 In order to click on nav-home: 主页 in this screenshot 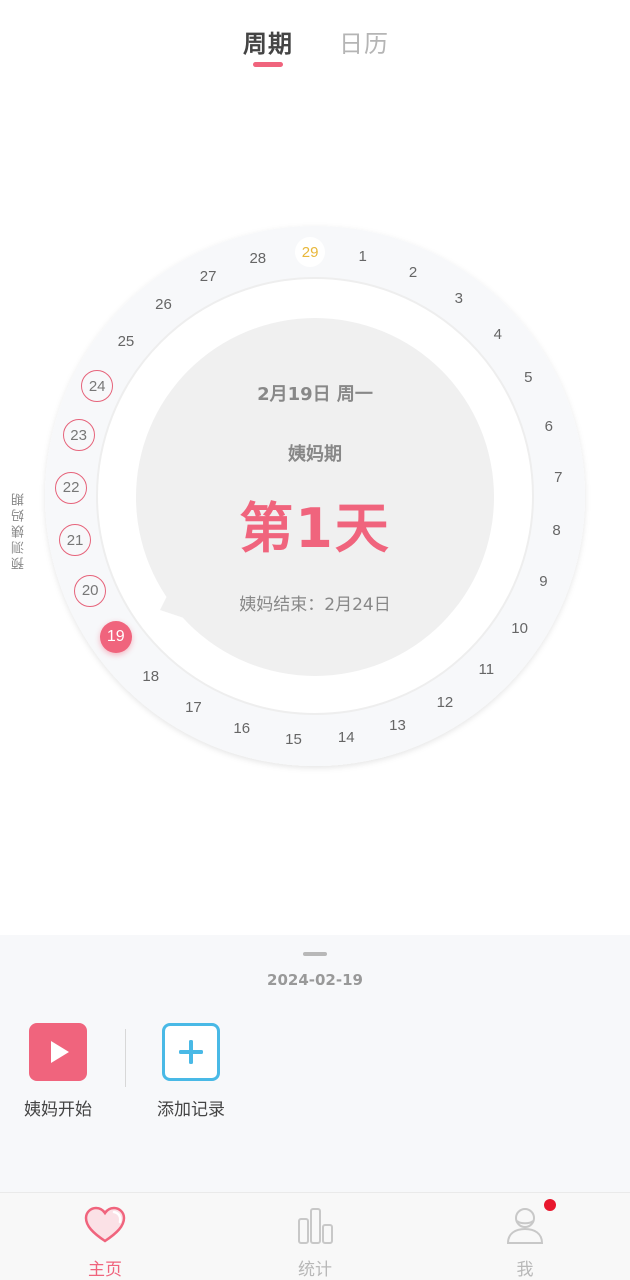, I will do `click(105, 1236)`.